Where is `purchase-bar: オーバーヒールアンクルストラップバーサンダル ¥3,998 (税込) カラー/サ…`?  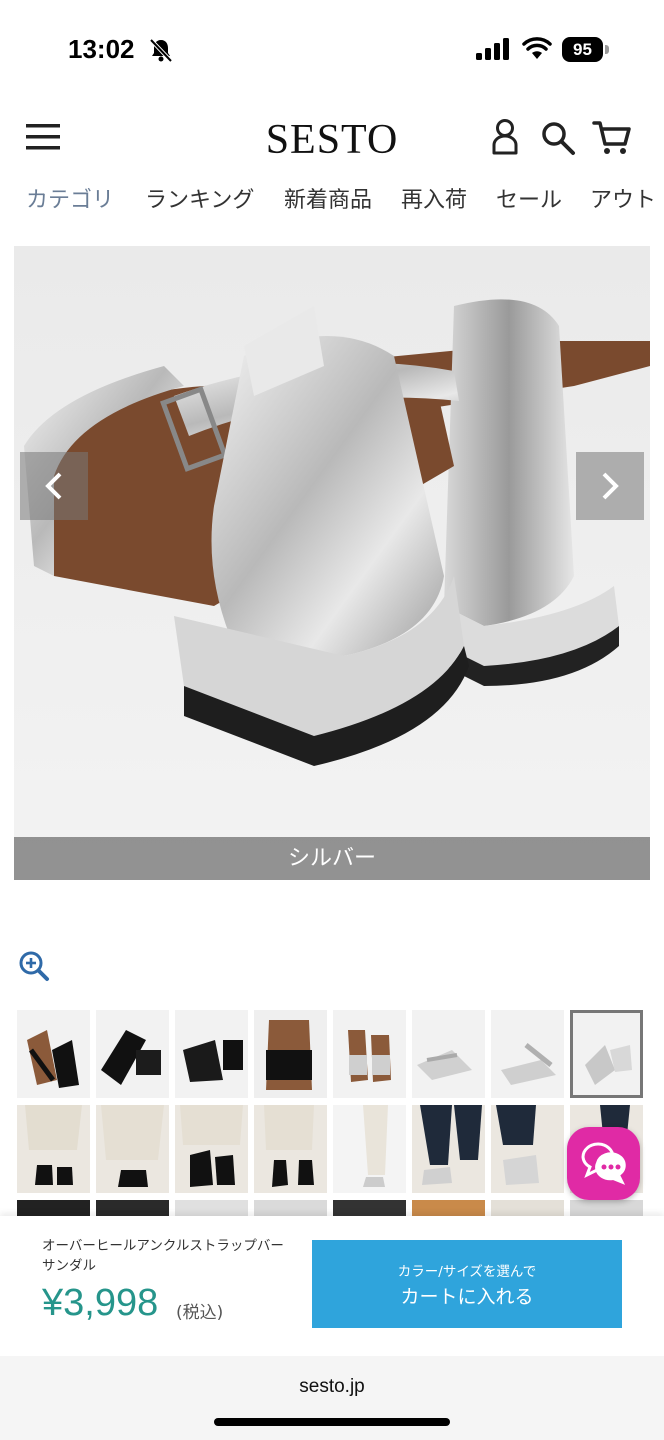
purchase-bar: オーバーヒールアンクルストラップバーサンダル ¥3,998 (税込) カラー/サ… is located at coordinates (332, 1286).